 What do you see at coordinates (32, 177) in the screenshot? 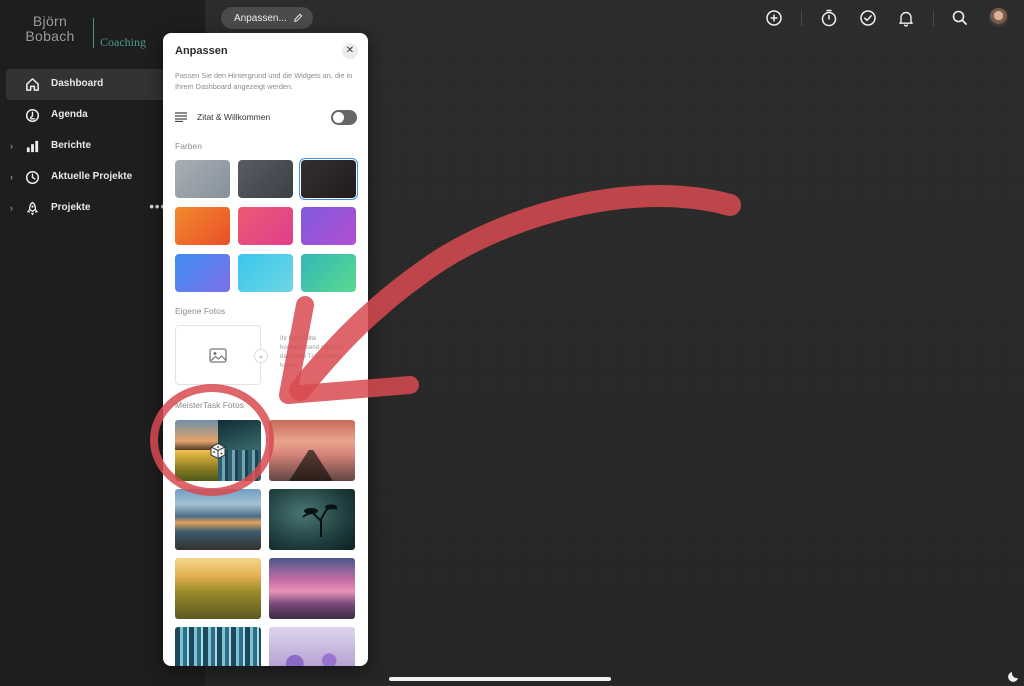
I see `clock-icon` at bounding box center [32, 177].